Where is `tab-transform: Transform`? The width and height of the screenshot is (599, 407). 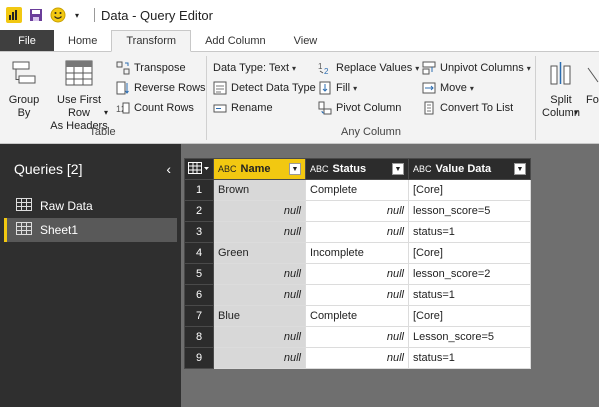 tab-transform: Transform is located at coordinates (151, 41).